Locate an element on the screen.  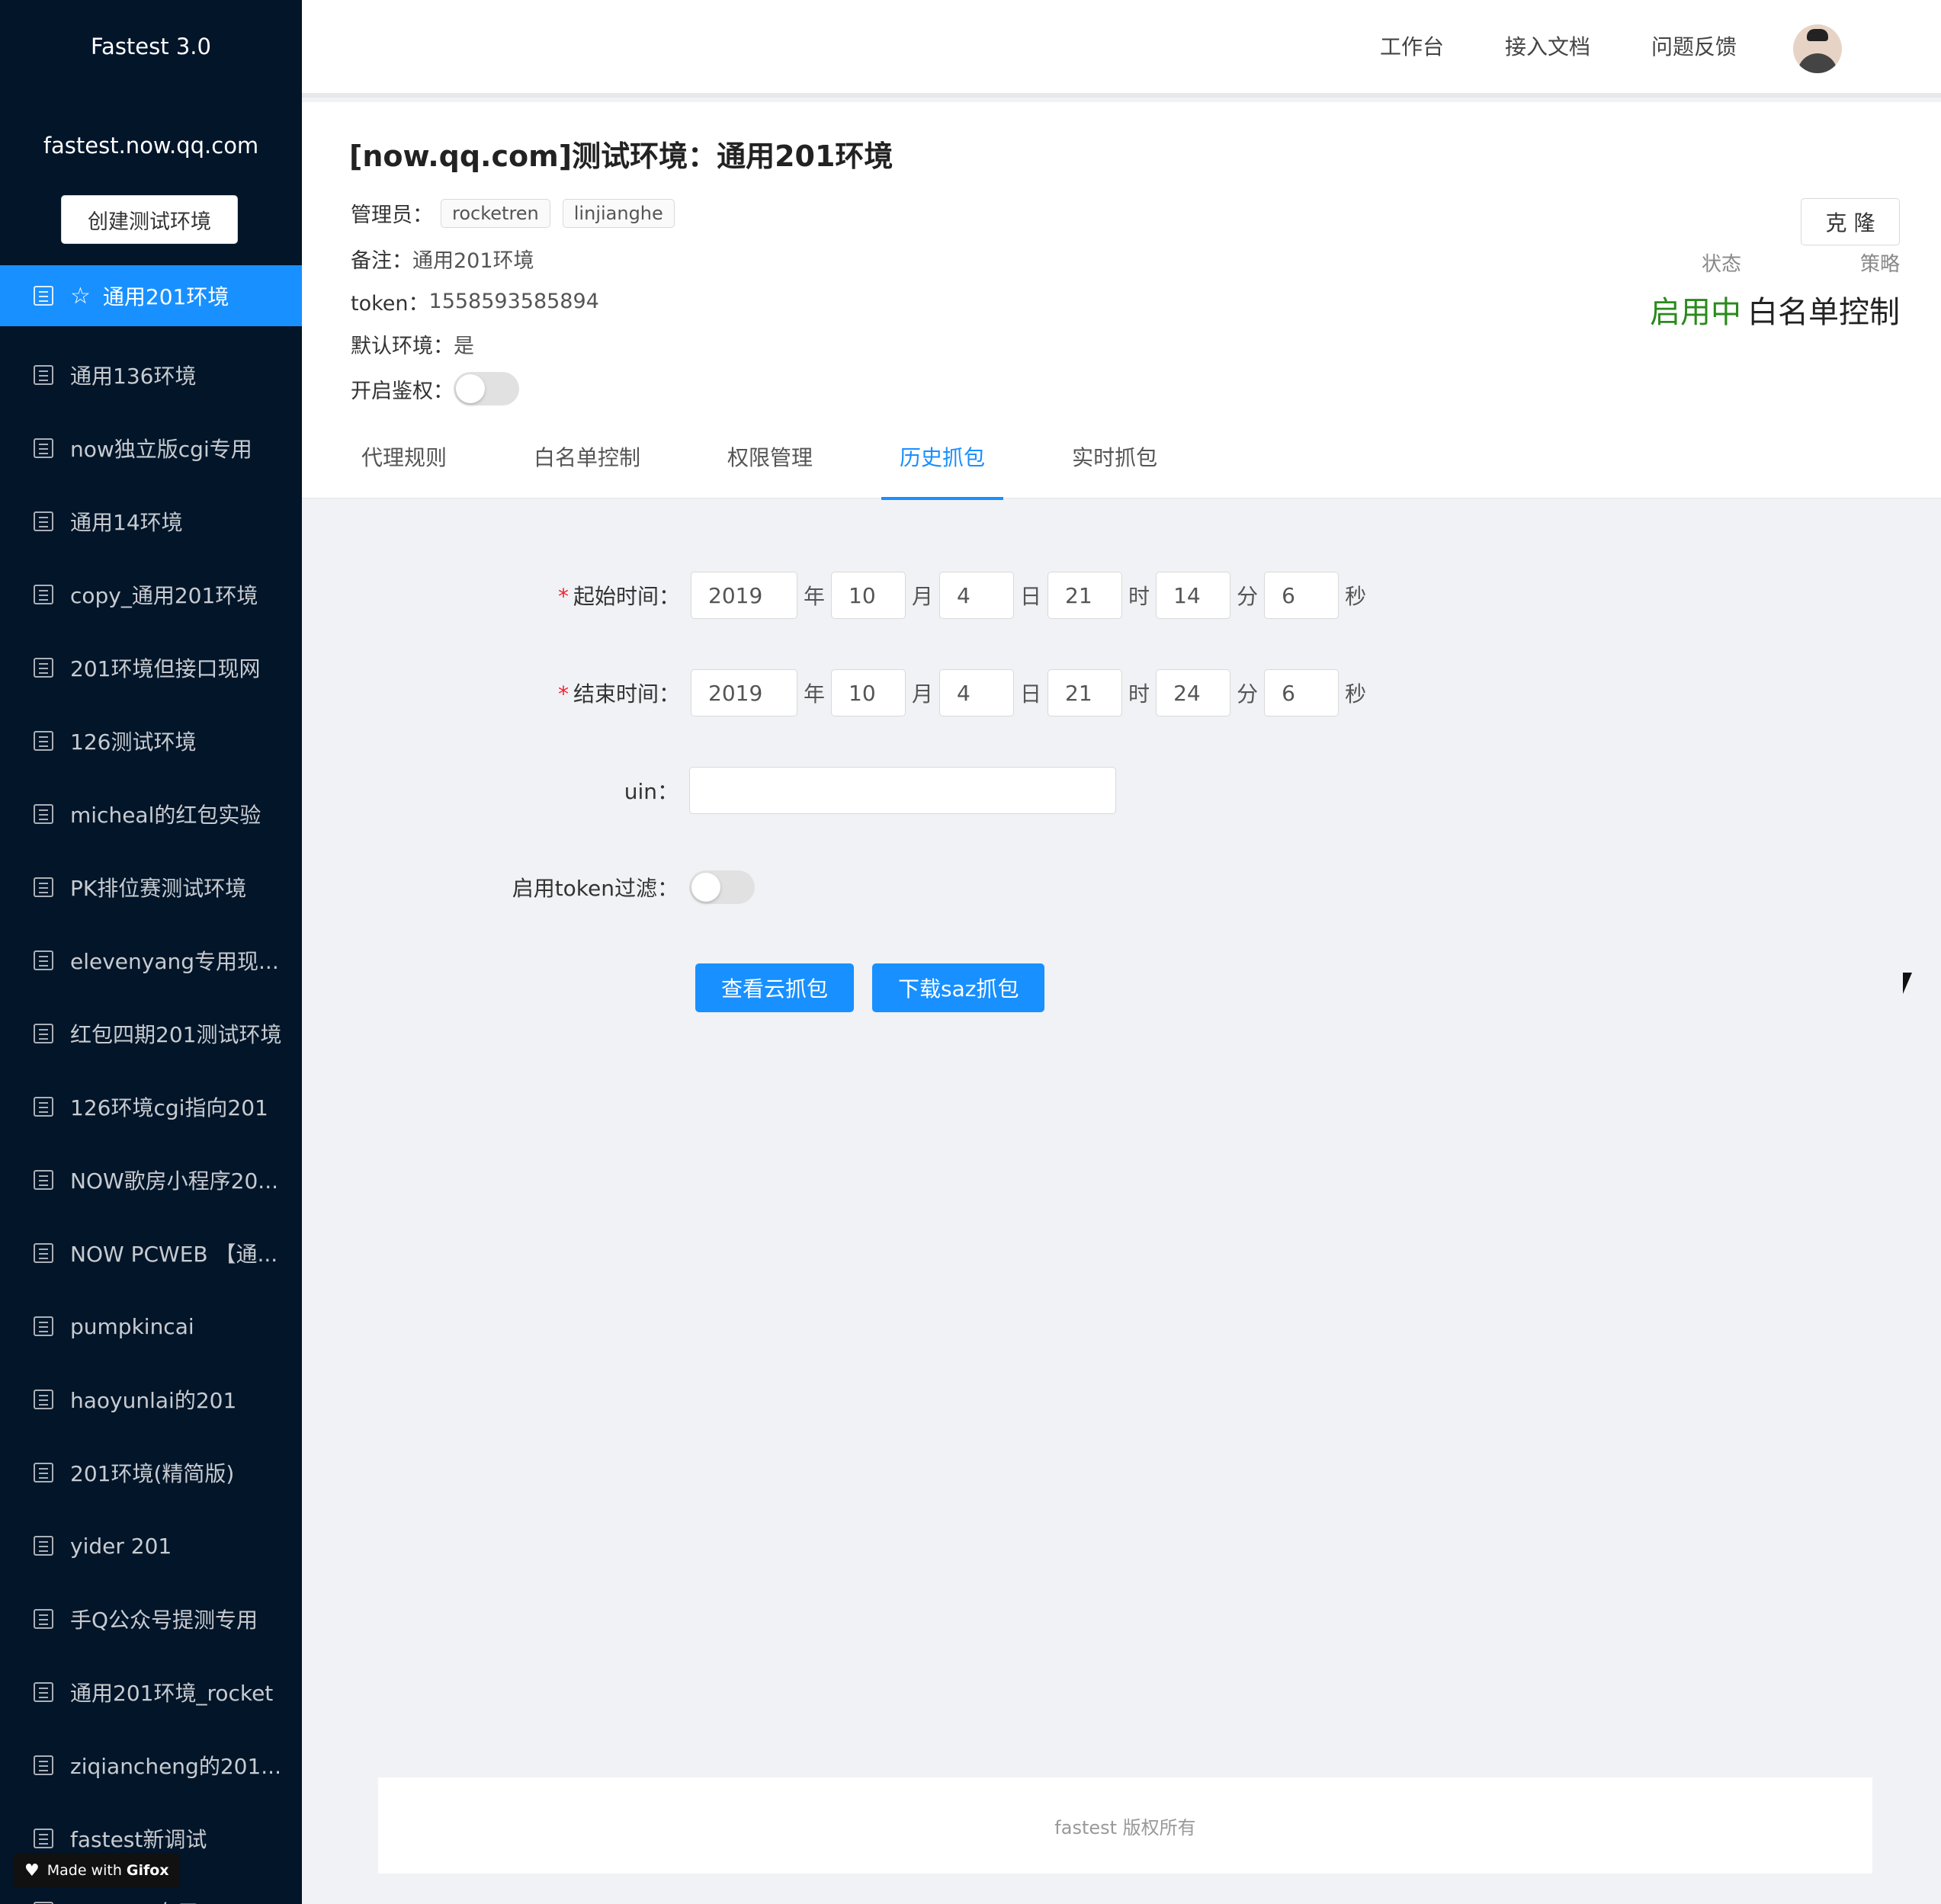
sidebar-item: now独立版cgi专用 is located at coordinates (151, 448).